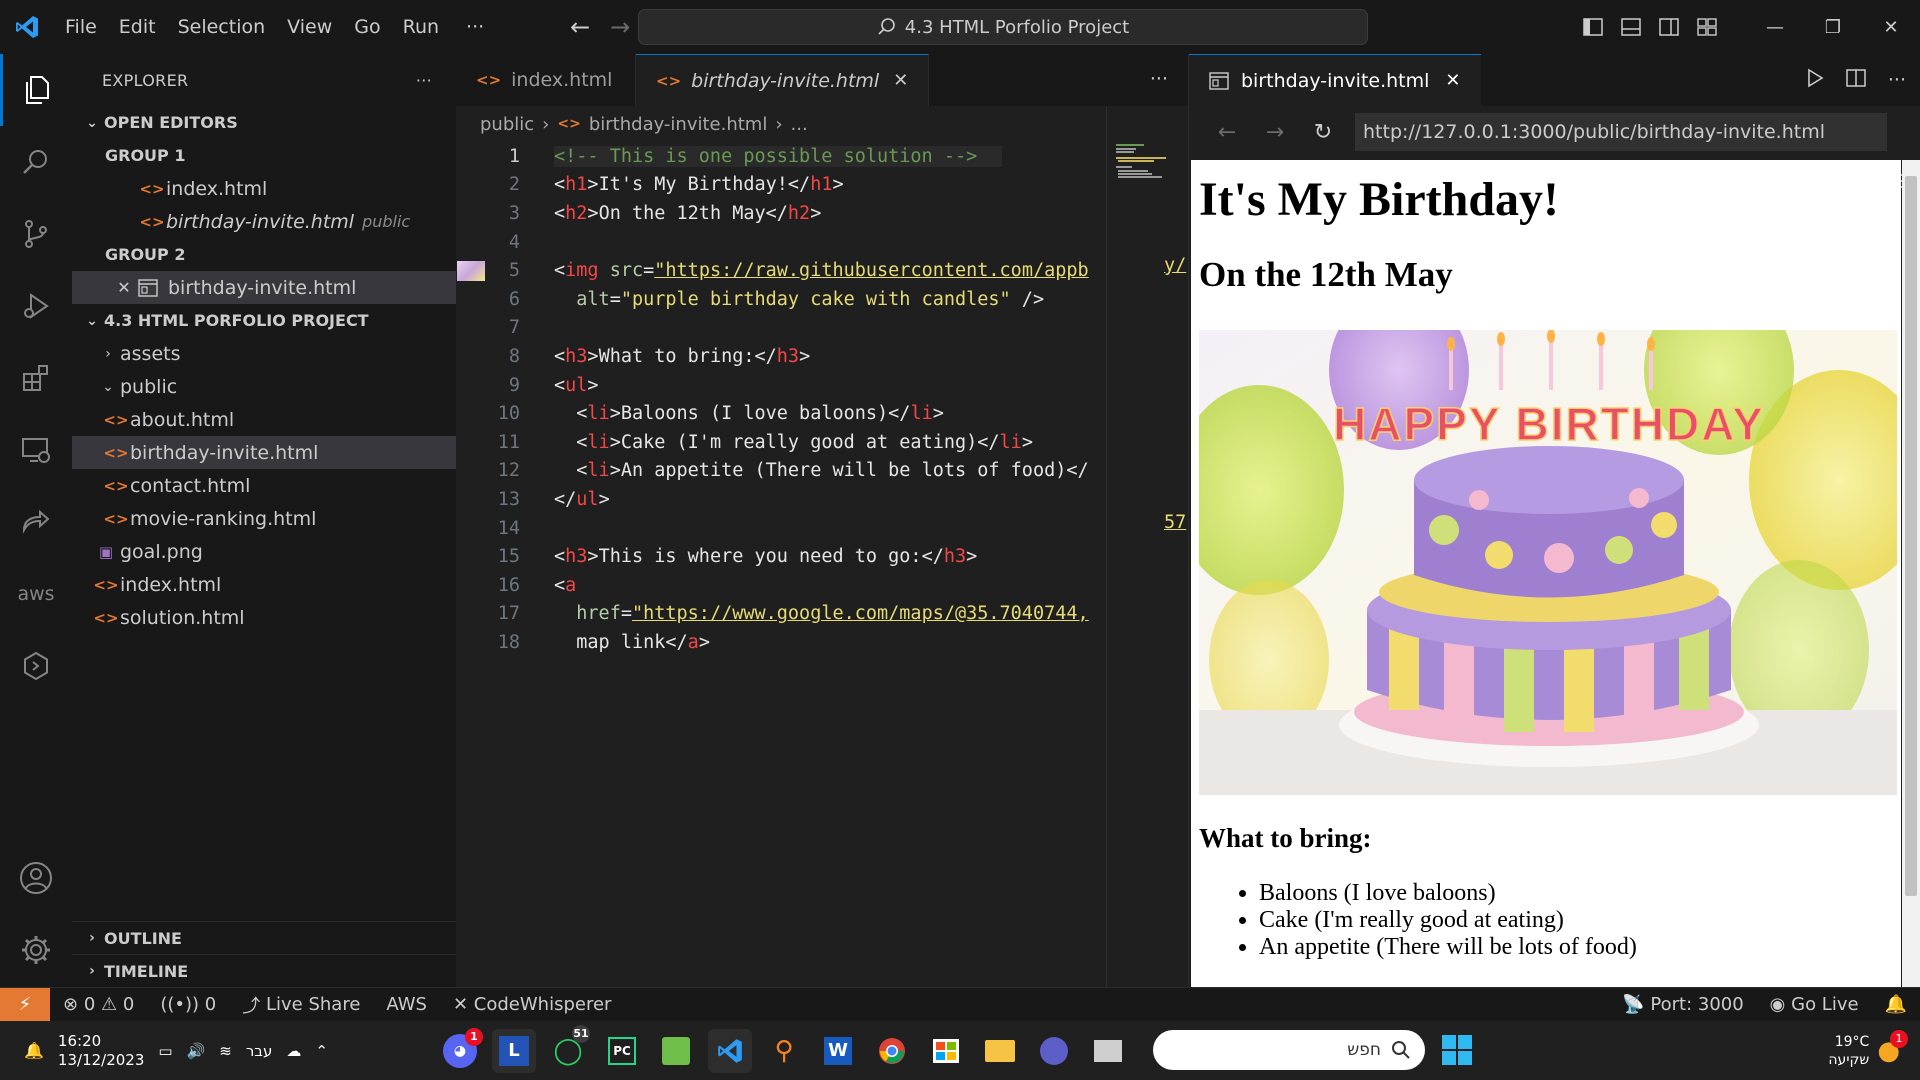 This screenshot has height=1080, width=1920. Describe the element at coordinates (264, 584) in the screenshot. I see `file-index: <> index.html` at that location.